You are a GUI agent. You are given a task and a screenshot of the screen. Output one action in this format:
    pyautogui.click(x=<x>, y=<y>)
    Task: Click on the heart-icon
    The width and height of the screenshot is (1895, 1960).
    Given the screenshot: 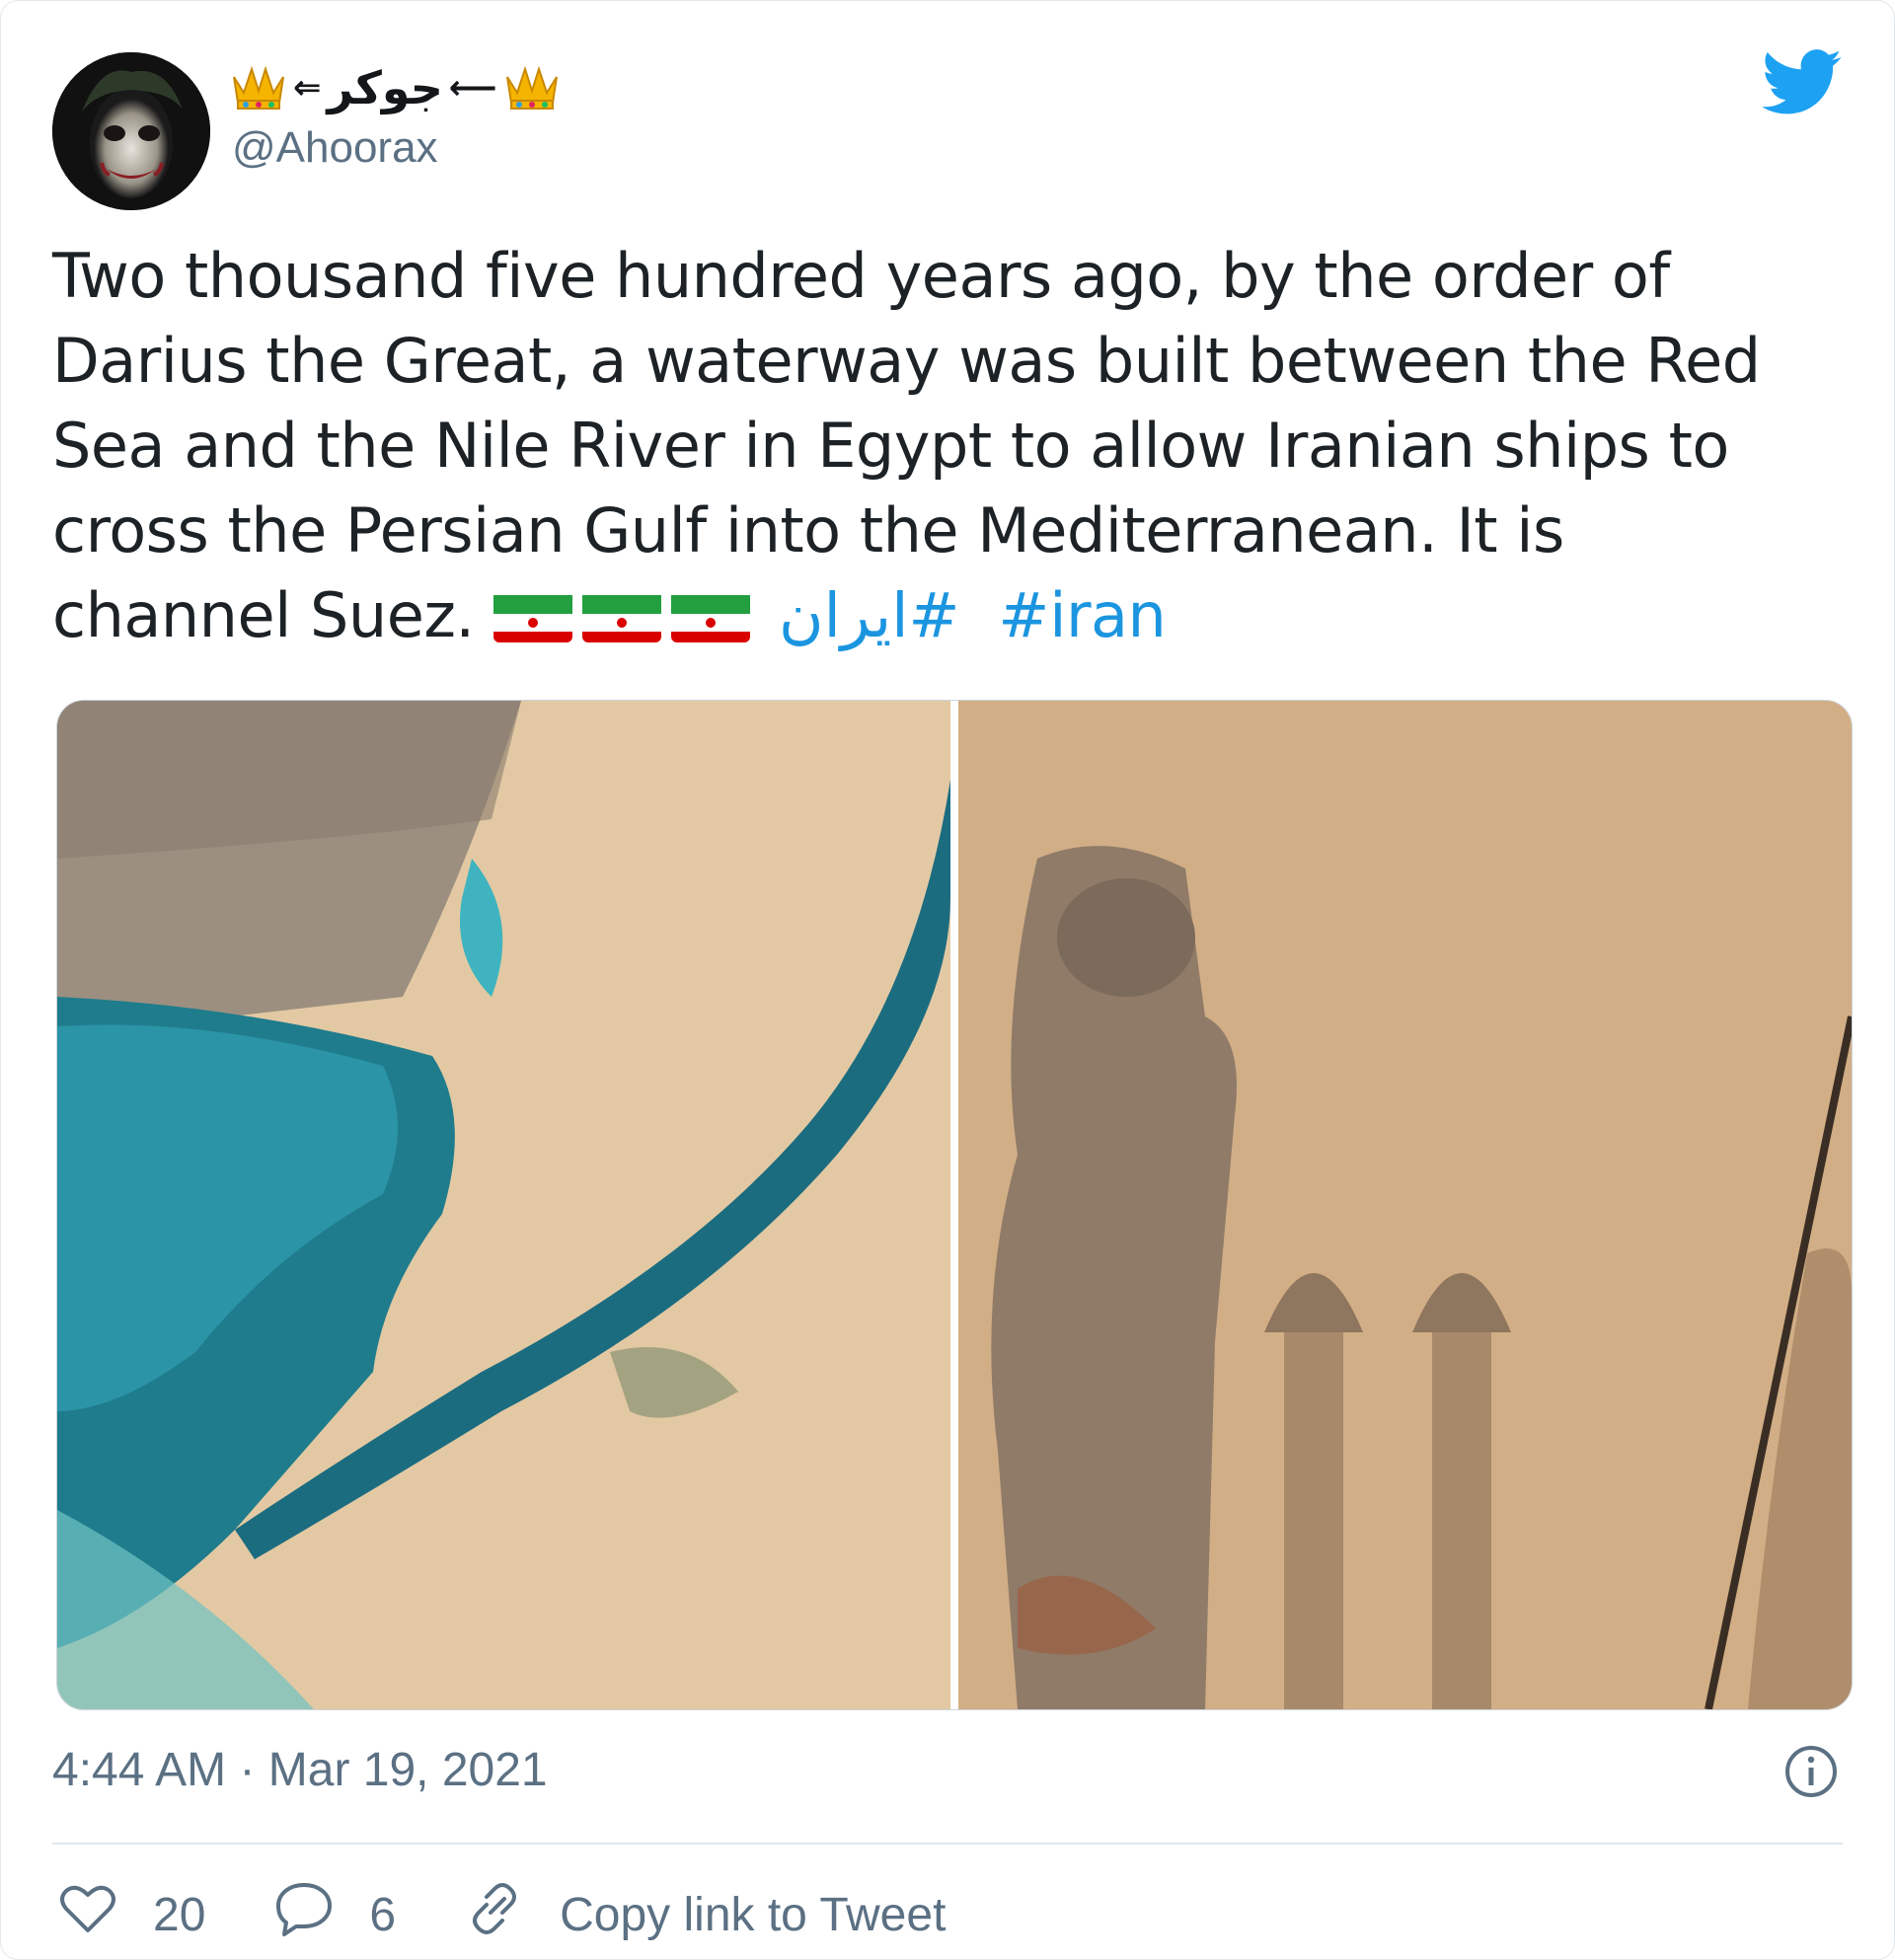 What is the action you would take?
    pyautogui.click(x=87, y=1914)
    